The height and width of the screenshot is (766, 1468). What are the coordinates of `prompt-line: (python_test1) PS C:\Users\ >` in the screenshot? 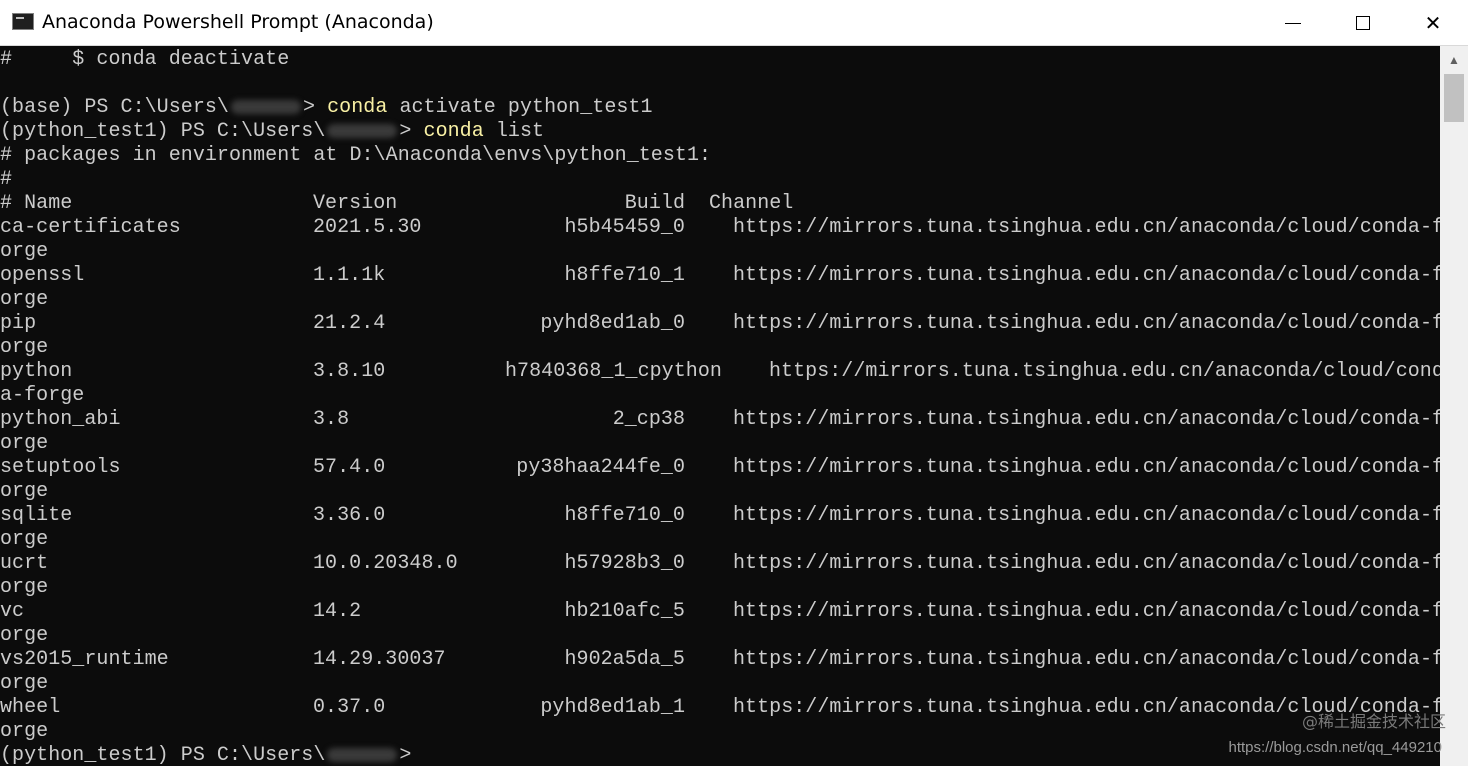 It's located at (205, 755).